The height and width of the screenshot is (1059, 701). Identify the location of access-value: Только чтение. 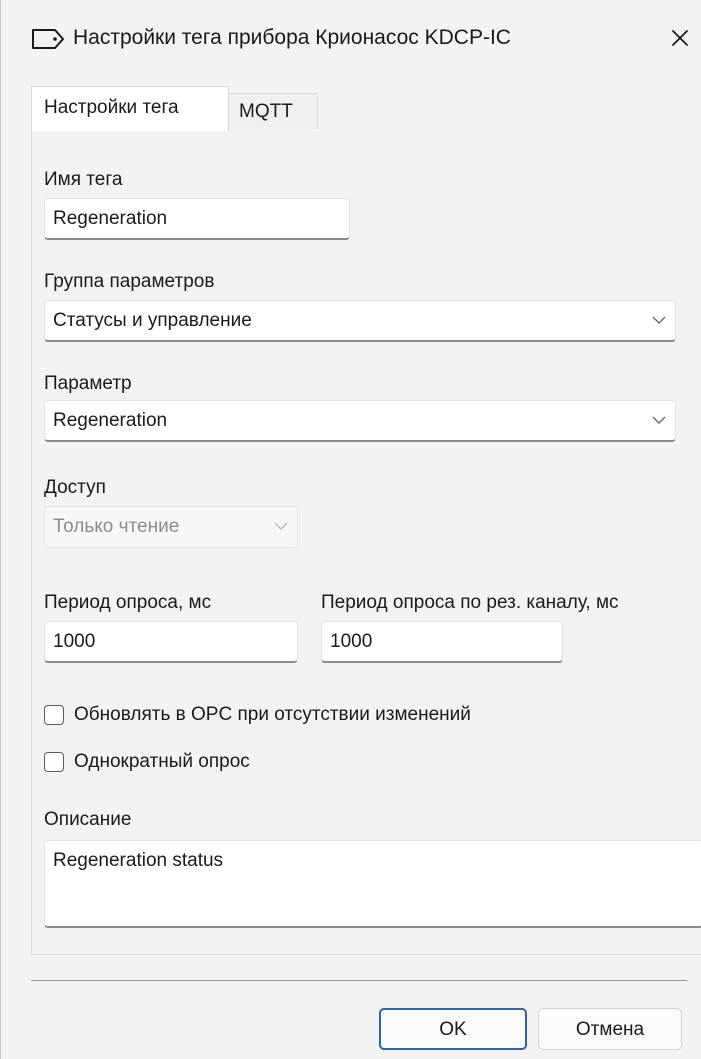
(116, 526).